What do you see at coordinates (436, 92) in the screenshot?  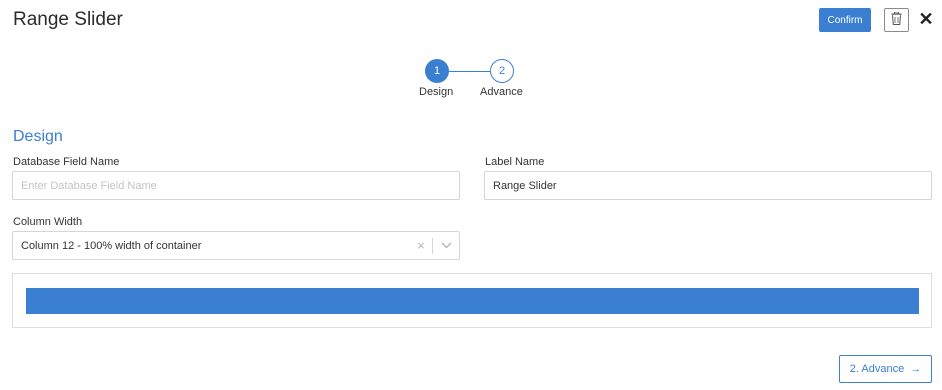 I see `step-1-label: Design` at bounding box center [436, 92].